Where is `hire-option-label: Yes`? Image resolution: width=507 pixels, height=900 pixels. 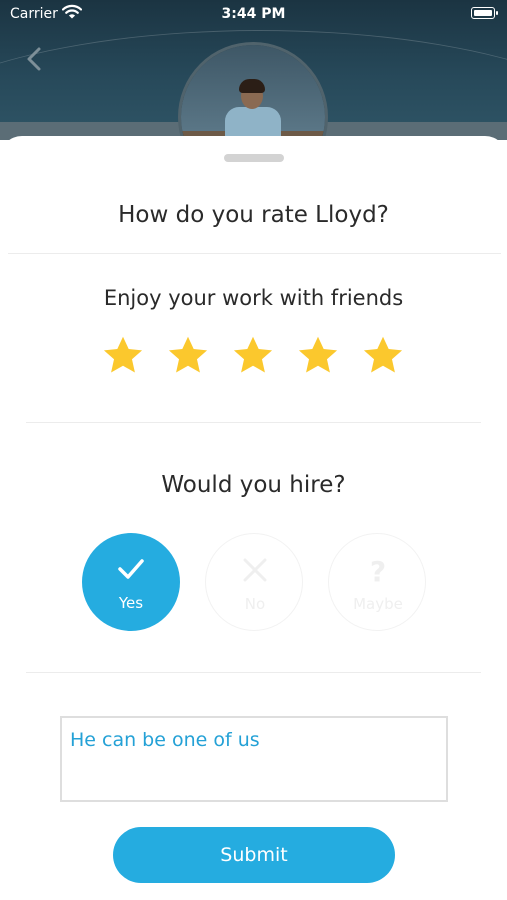
hire-option-label: Yes is located at coordinates (131, 603).